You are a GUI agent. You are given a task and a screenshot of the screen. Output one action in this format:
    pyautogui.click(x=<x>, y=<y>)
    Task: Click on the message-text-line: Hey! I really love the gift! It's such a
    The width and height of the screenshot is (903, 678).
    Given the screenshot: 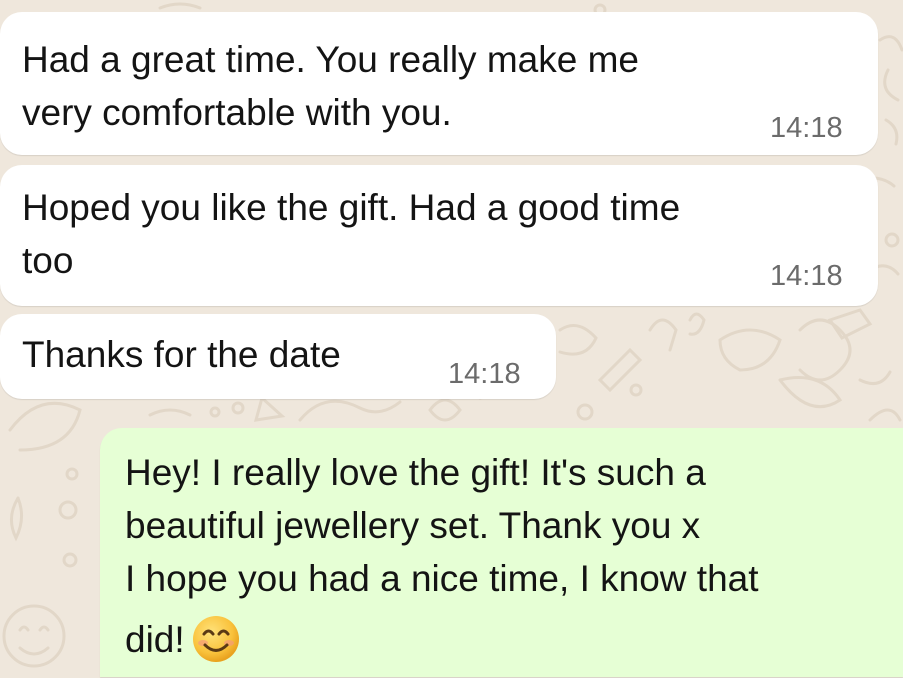 What is the action you would take?
    pyautogui.click(x=415, y=472)
    